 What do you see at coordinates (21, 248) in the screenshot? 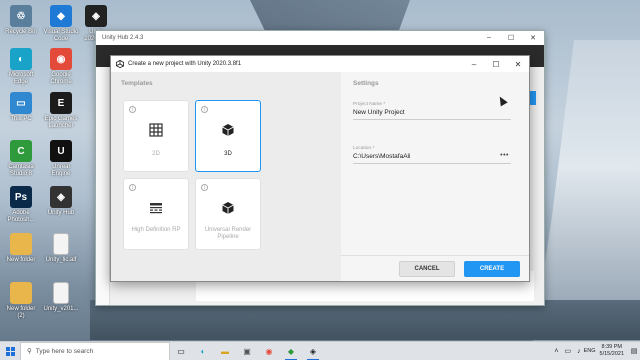
I see `desktop-shortcut: New folder` at bounding box center [21, 248].